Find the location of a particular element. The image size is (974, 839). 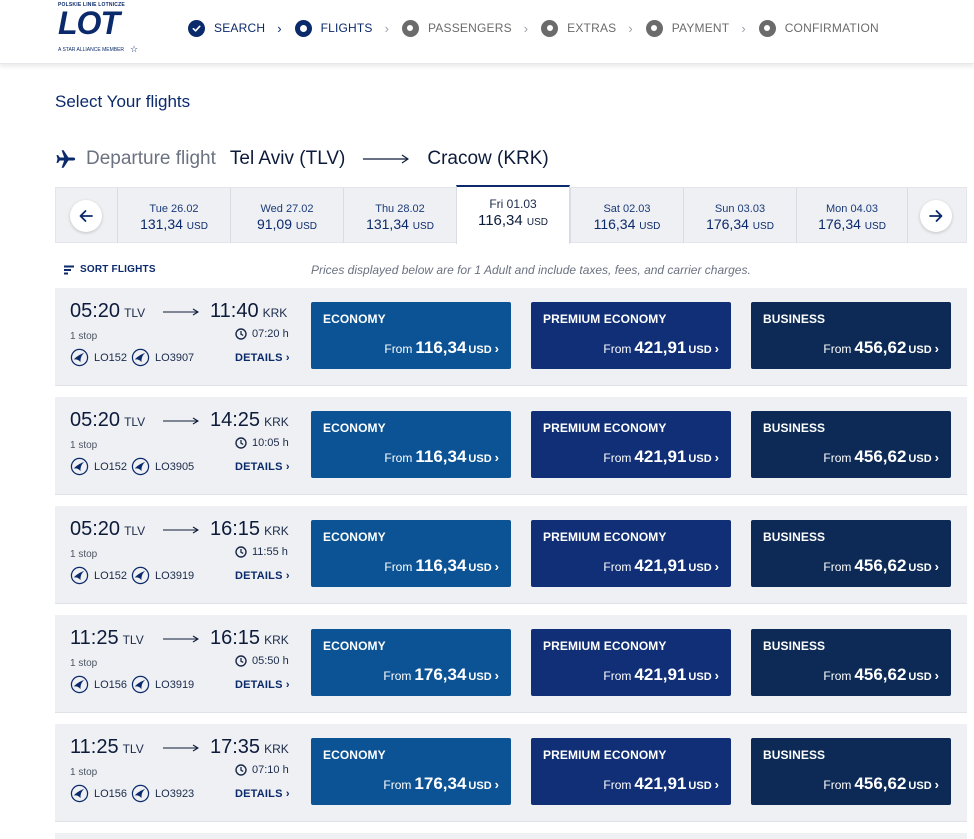

date-price: 131,34 USD is located at coordinates (400, 224).